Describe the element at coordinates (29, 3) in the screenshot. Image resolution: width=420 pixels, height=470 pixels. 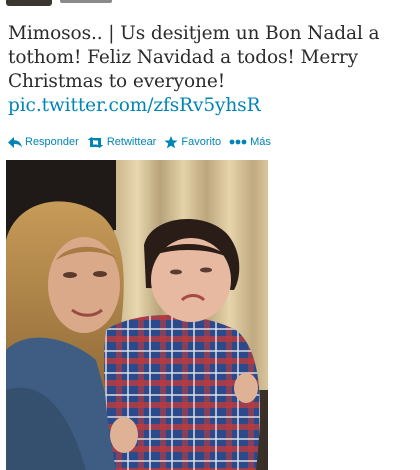
I see `avatar` at that location.